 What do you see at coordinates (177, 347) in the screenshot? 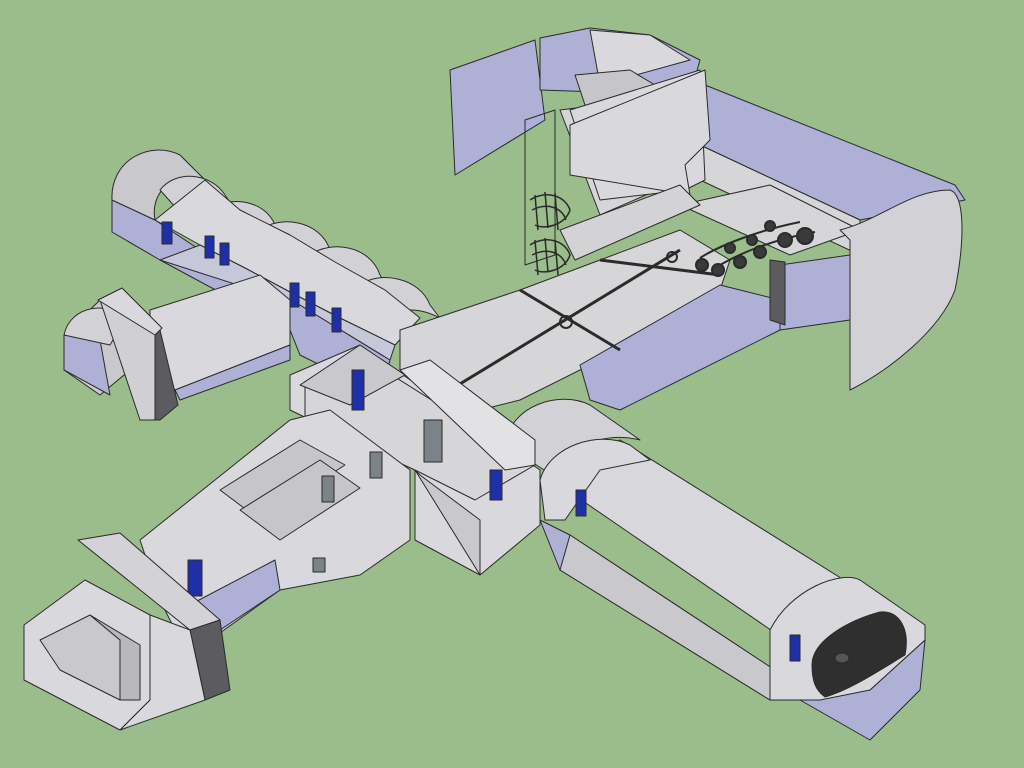
I see `west-entrance-block` at bounding box center [177, 347].